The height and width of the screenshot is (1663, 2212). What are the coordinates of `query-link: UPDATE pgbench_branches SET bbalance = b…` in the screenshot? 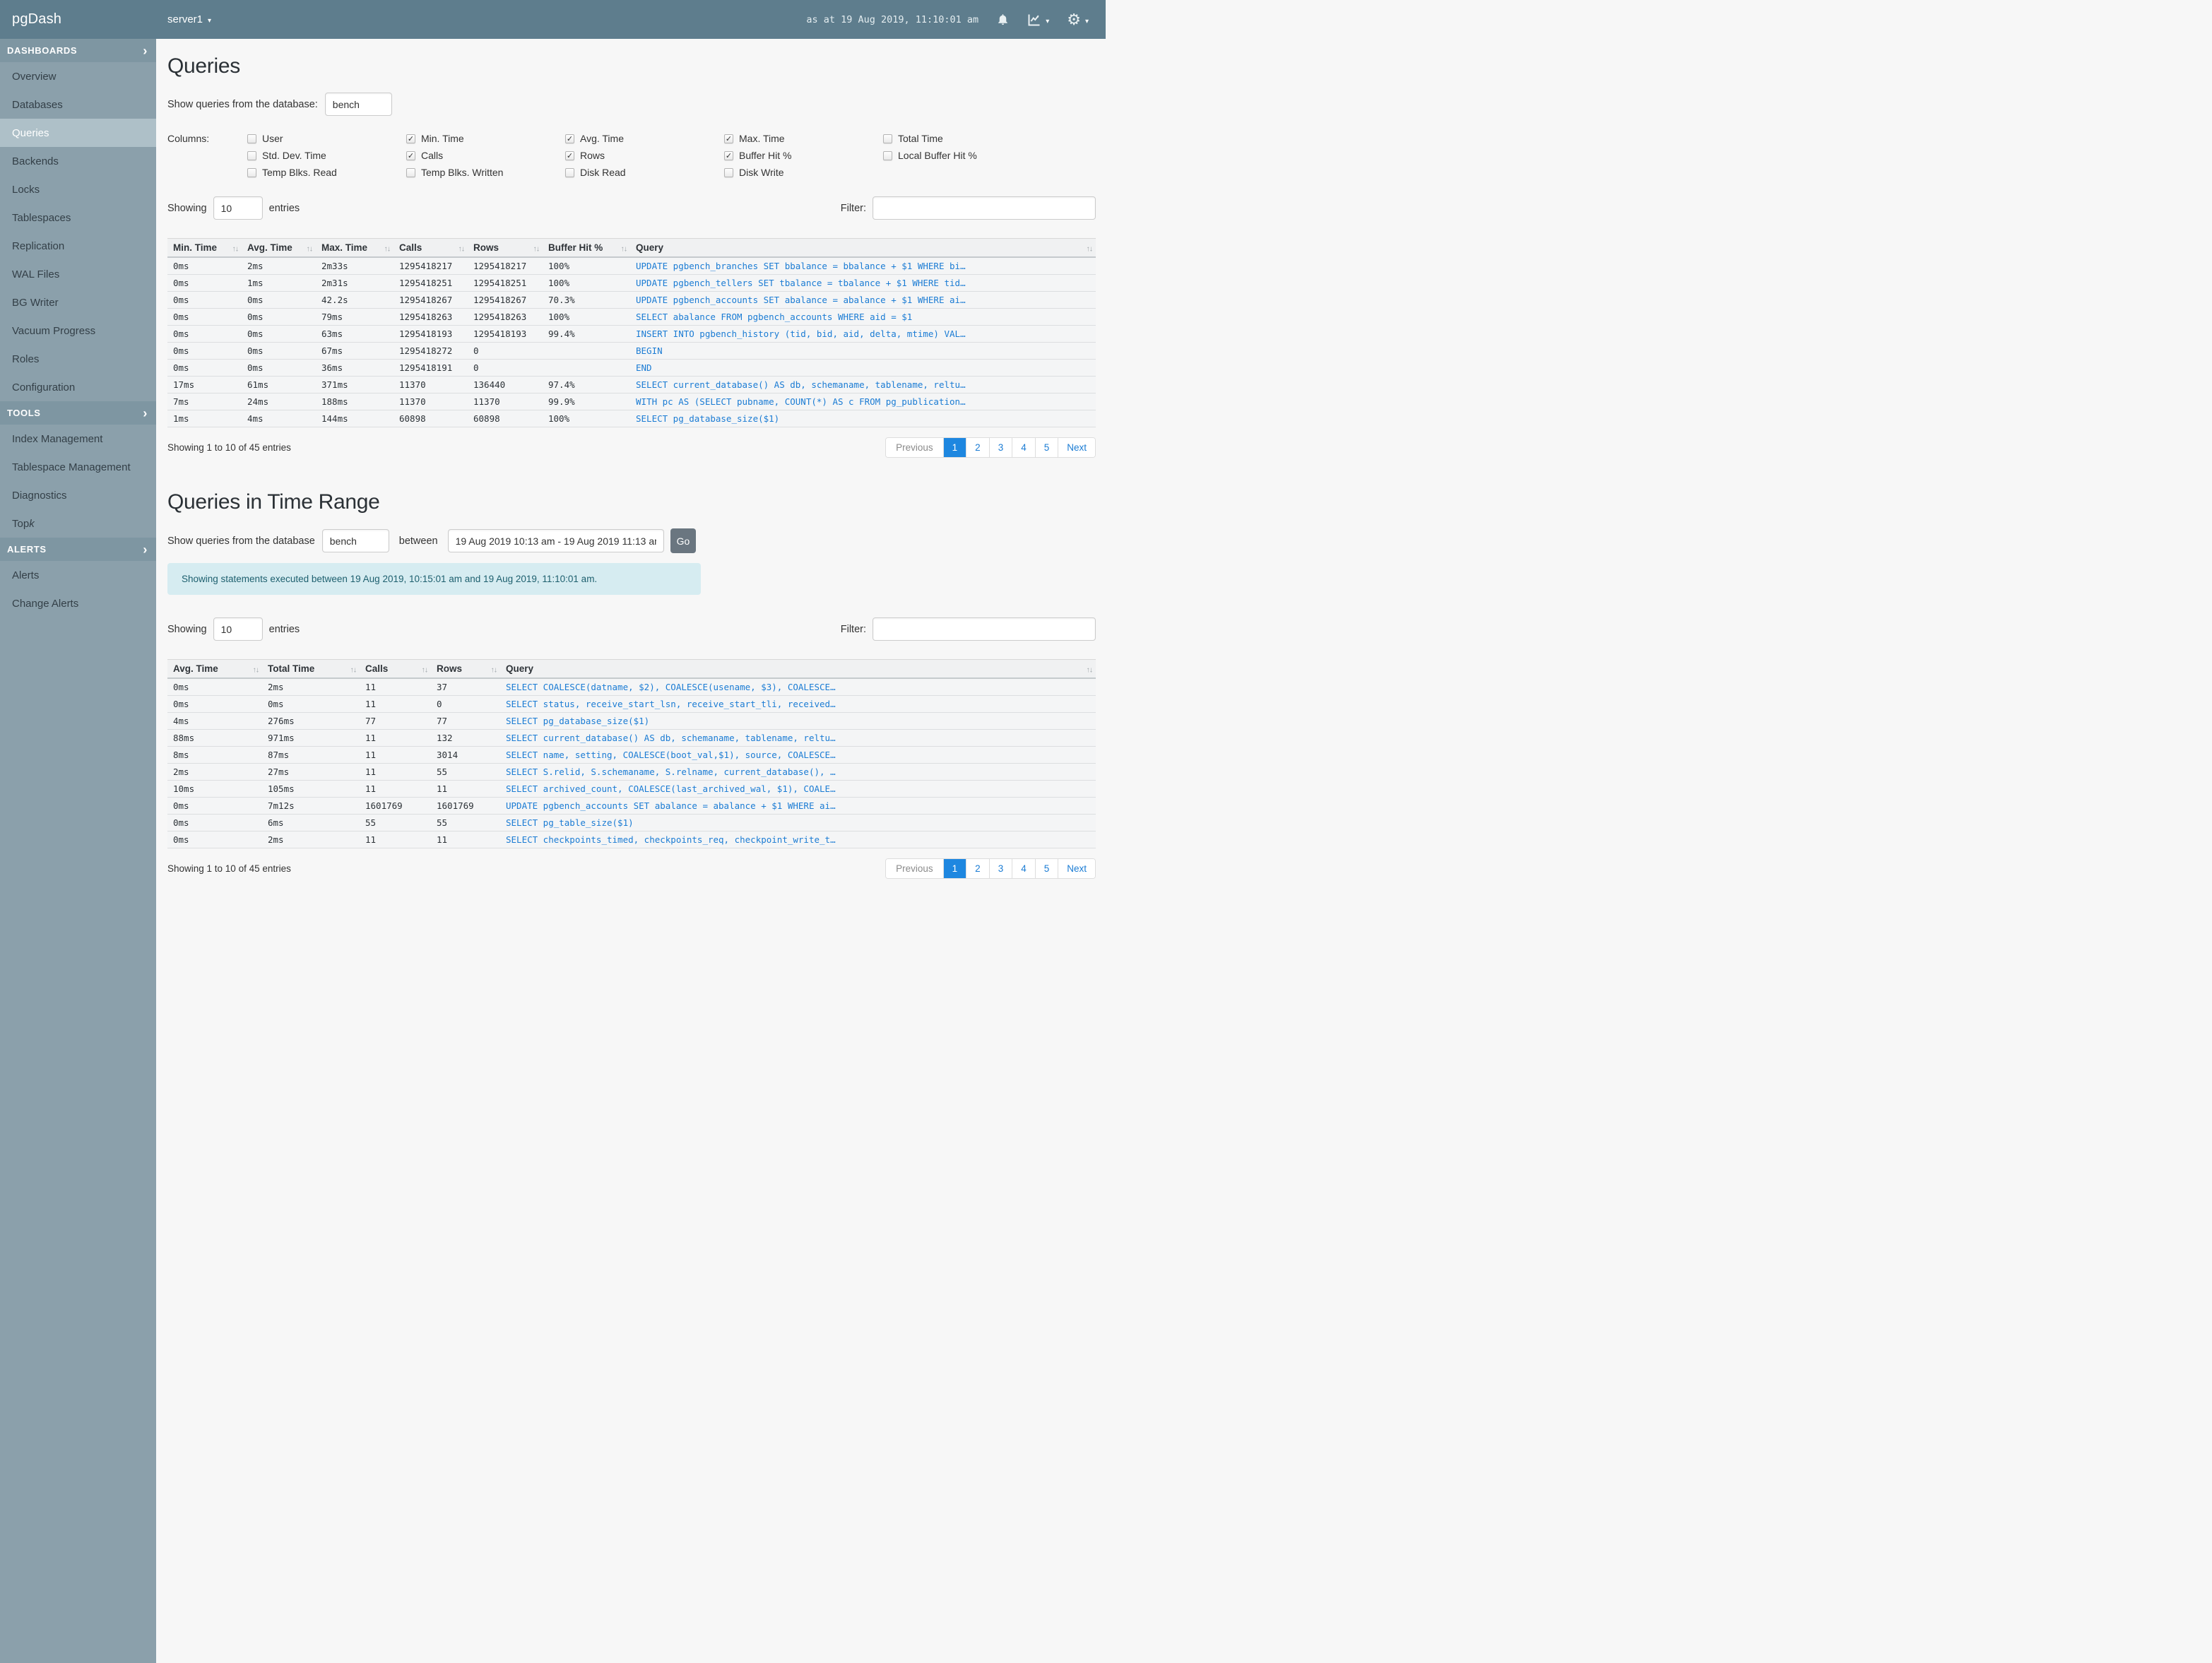 It's located at (801, 266).